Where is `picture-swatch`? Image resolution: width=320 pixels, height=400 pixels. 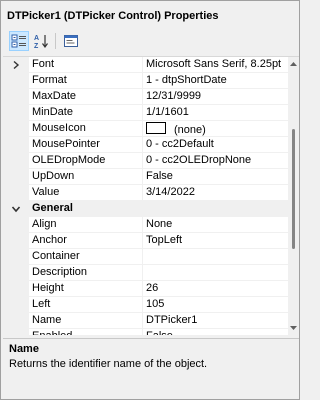
picture-swatch is located at coordinates (156, 128).